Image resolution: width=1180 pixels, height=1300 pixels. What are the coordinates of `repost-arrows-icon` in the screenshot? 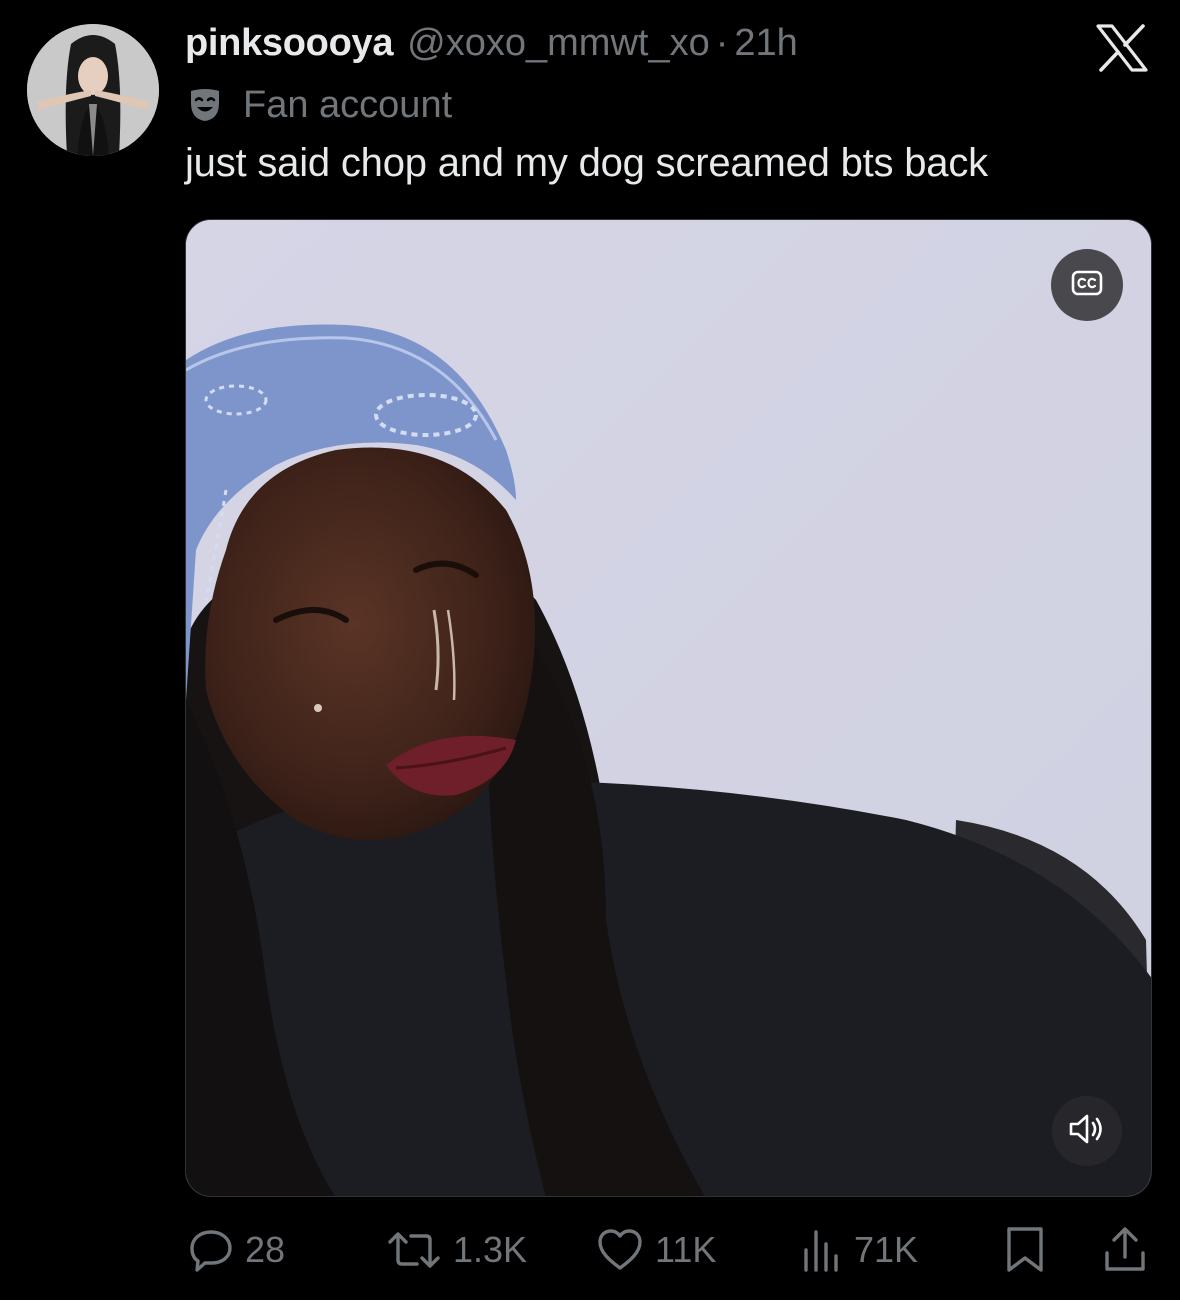 It's located at (414, 1250).